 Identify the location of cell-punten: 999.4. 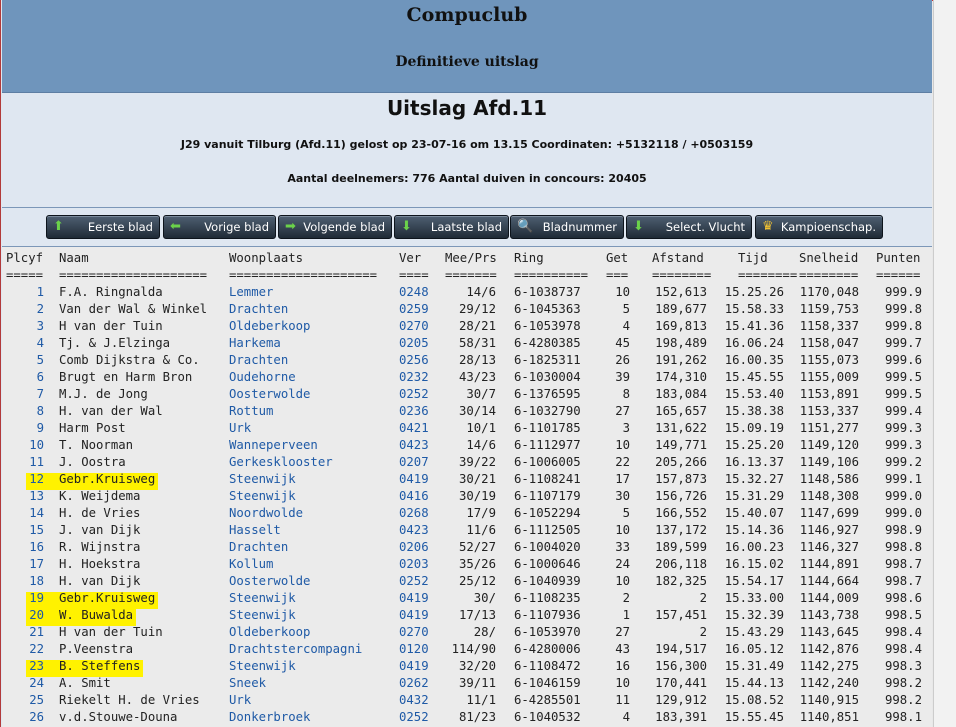
(903, 411).